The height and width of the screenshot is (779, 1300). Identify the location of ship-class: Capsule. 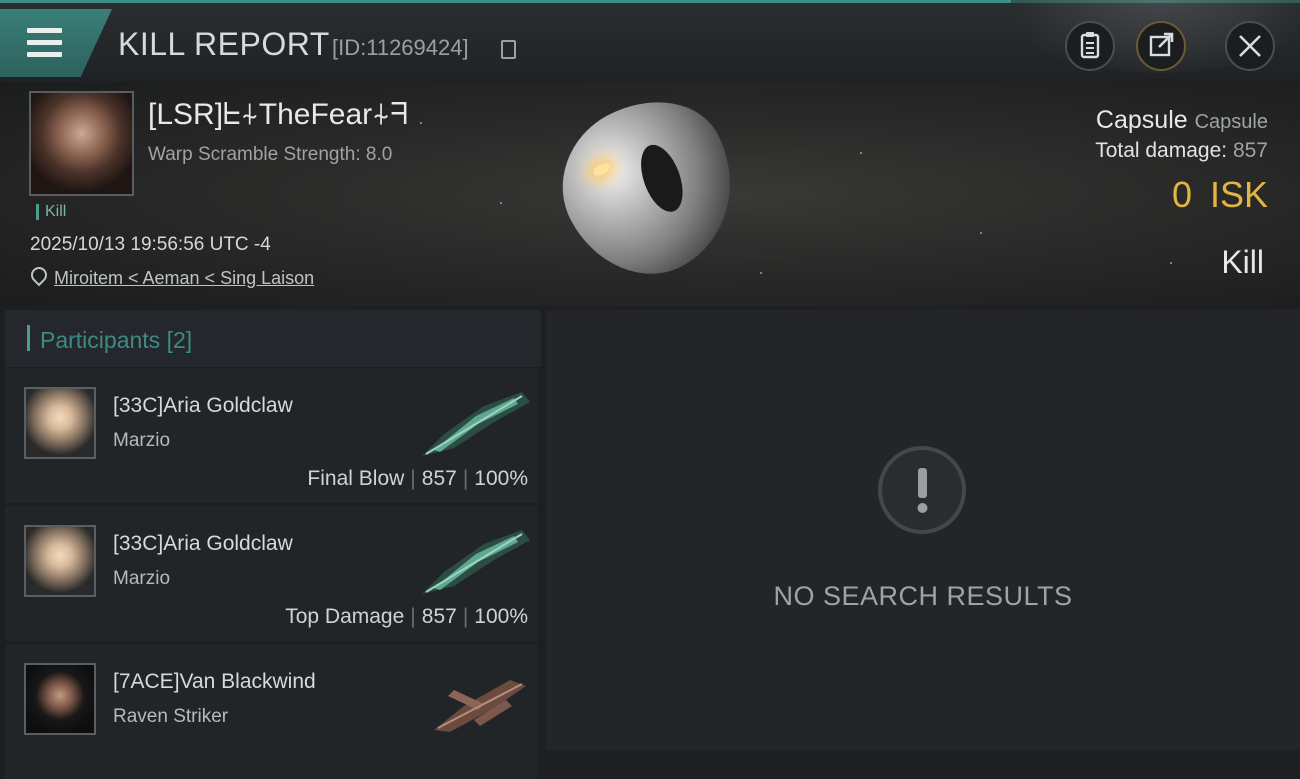
(1231, 122).